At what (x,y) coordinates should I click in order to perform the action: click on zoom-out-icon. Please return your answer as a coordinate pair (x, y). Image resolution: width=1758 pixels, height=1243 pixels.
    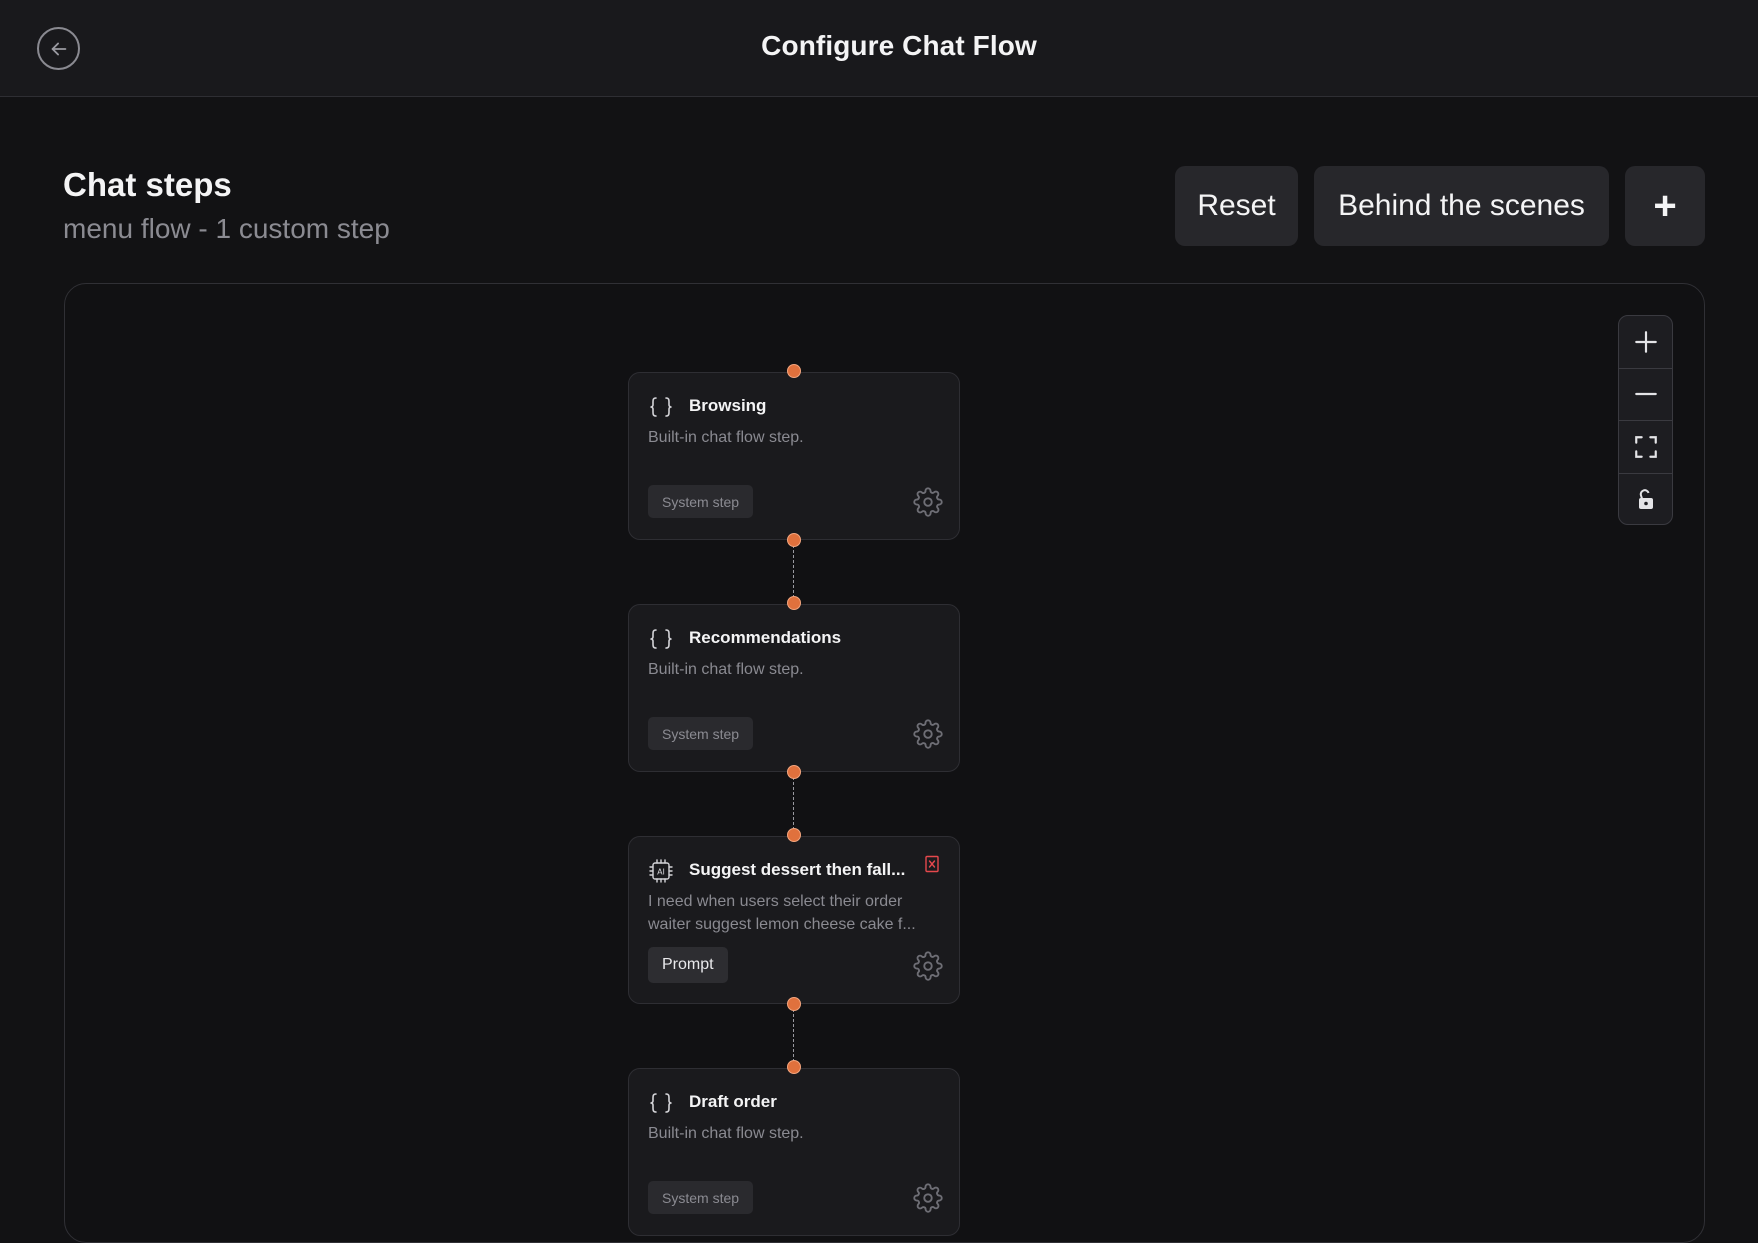
    Looking at the image, I should click on (1645, 394).